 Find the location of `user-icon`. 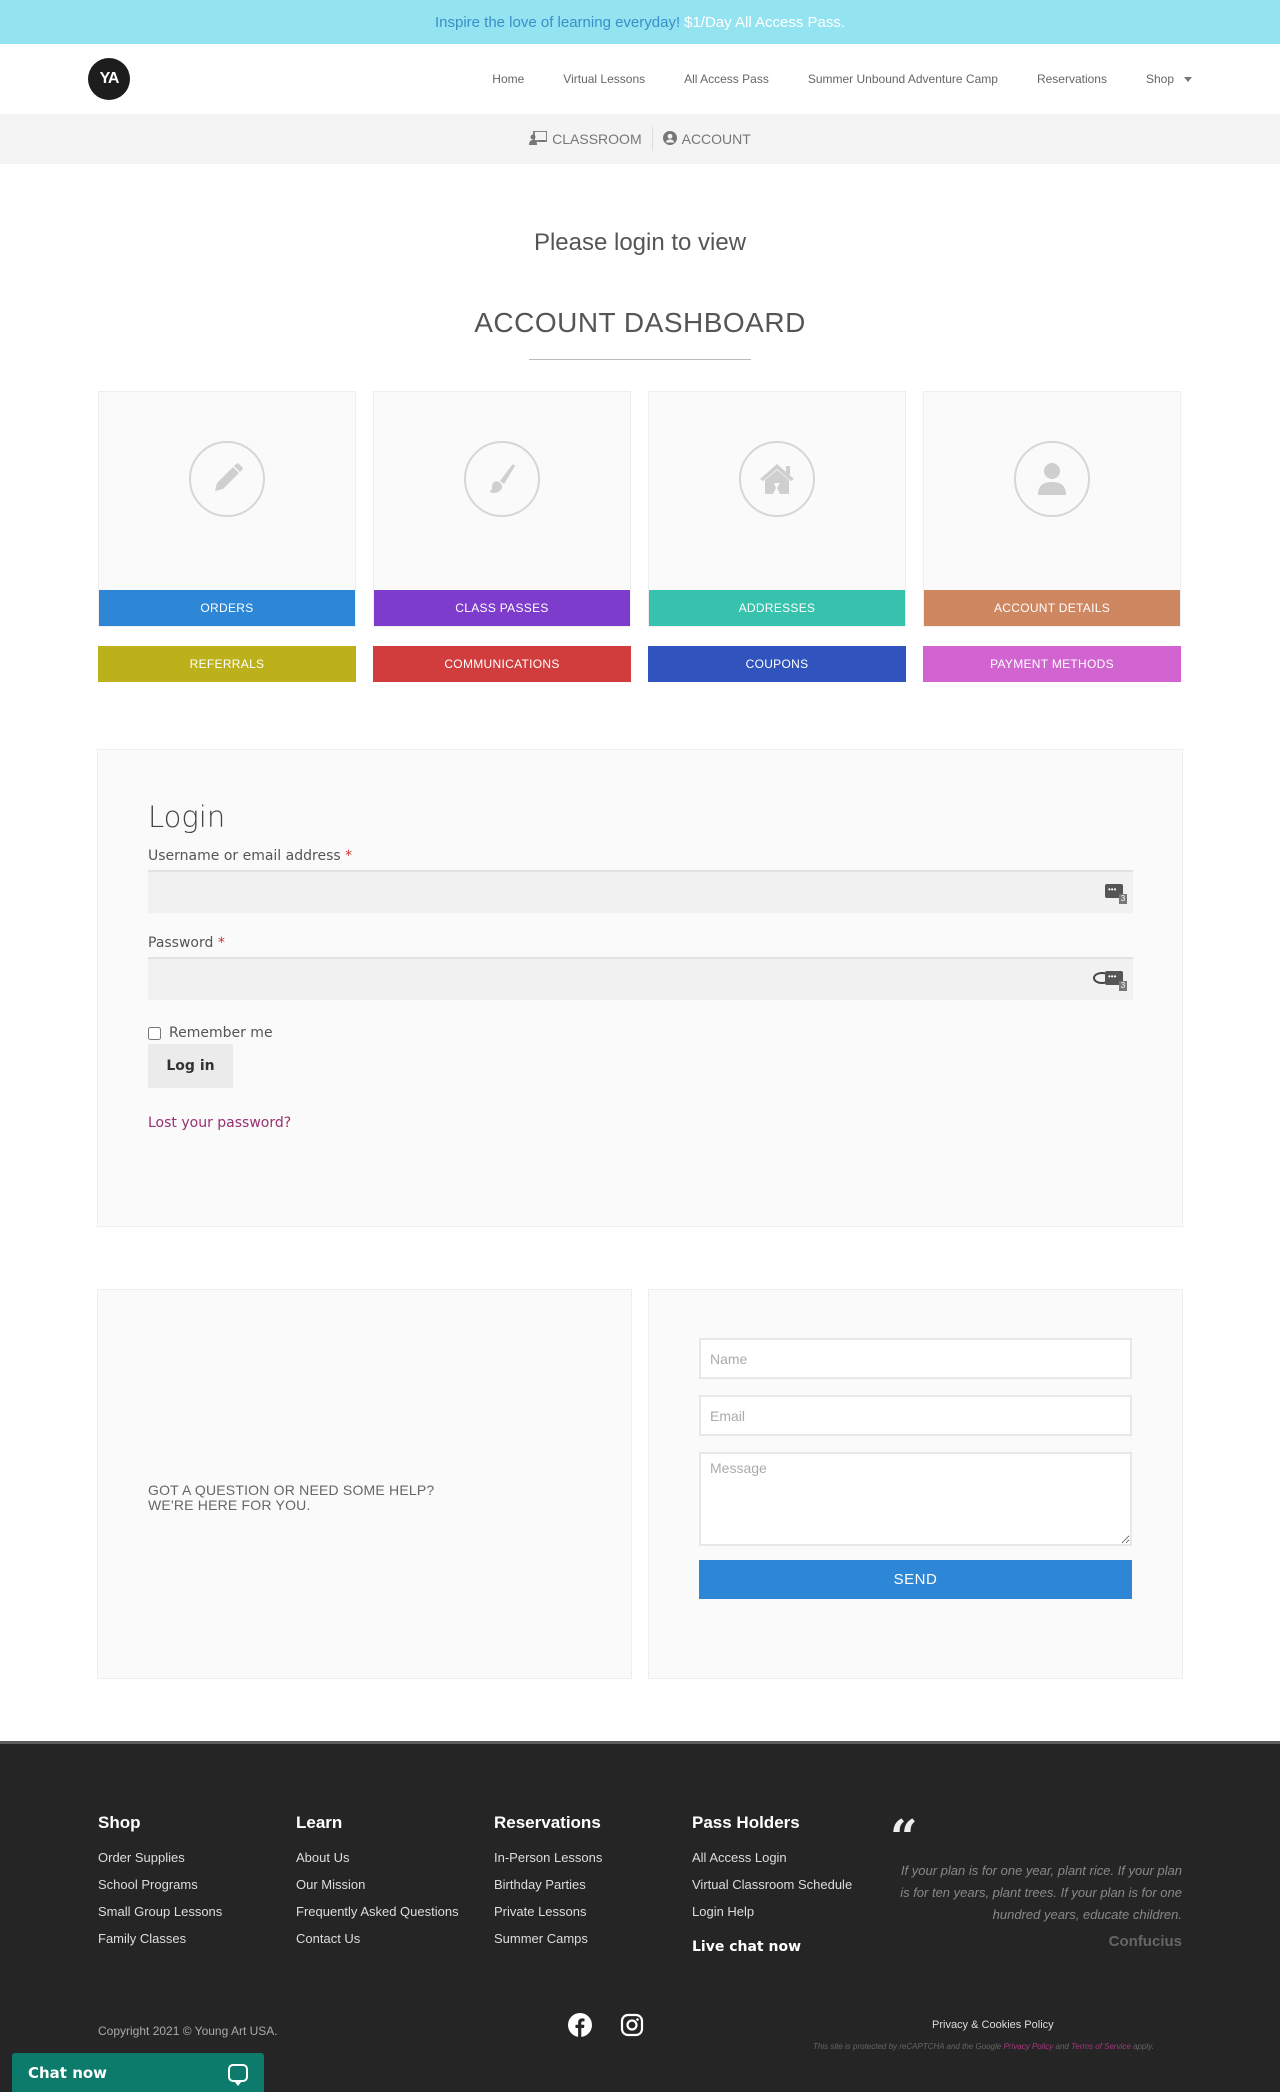

user-icon is located at coordinates (1052, 479).